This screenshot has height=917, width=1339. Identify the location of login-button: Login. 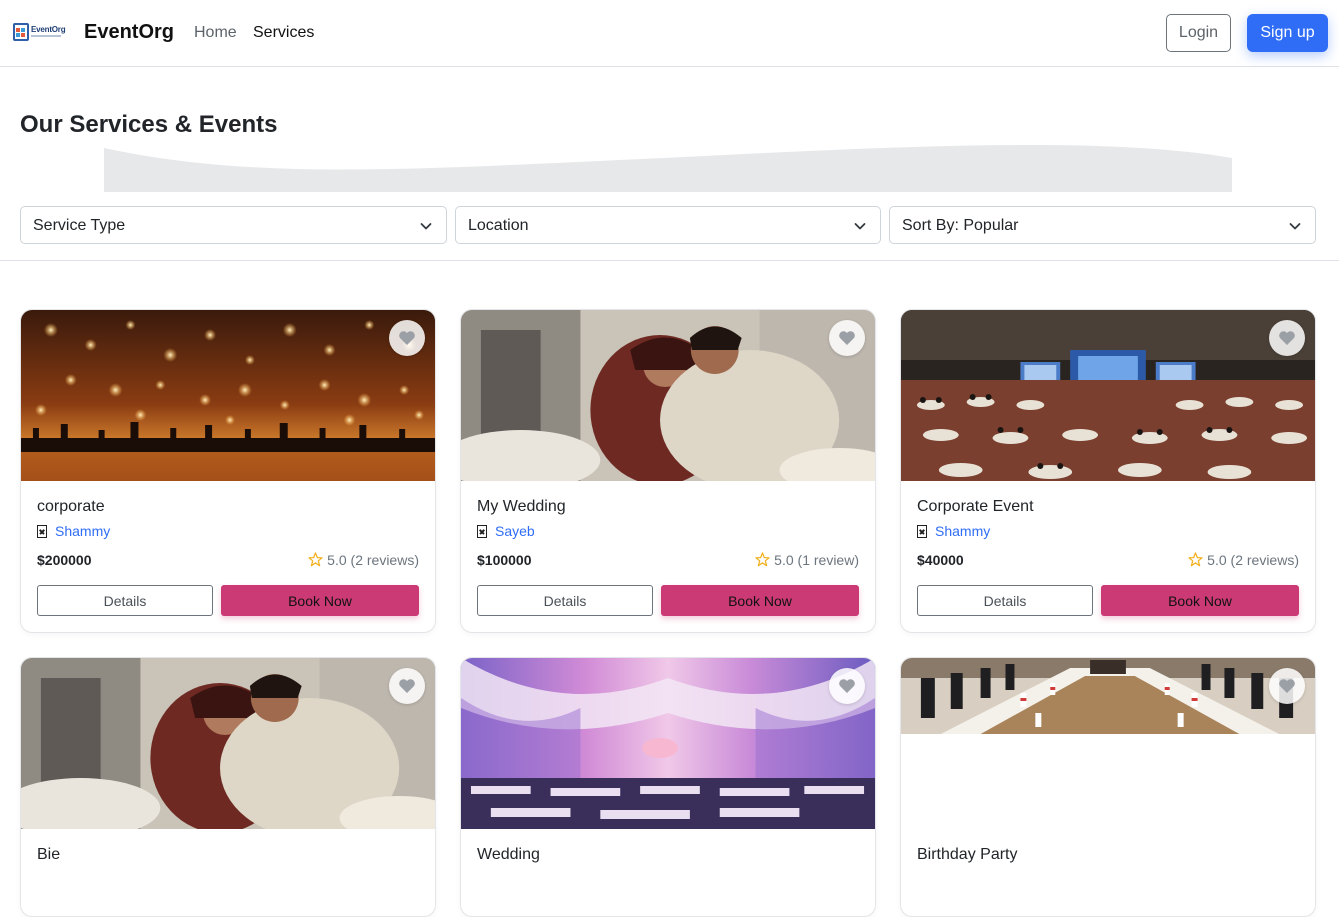
(1198, 33).